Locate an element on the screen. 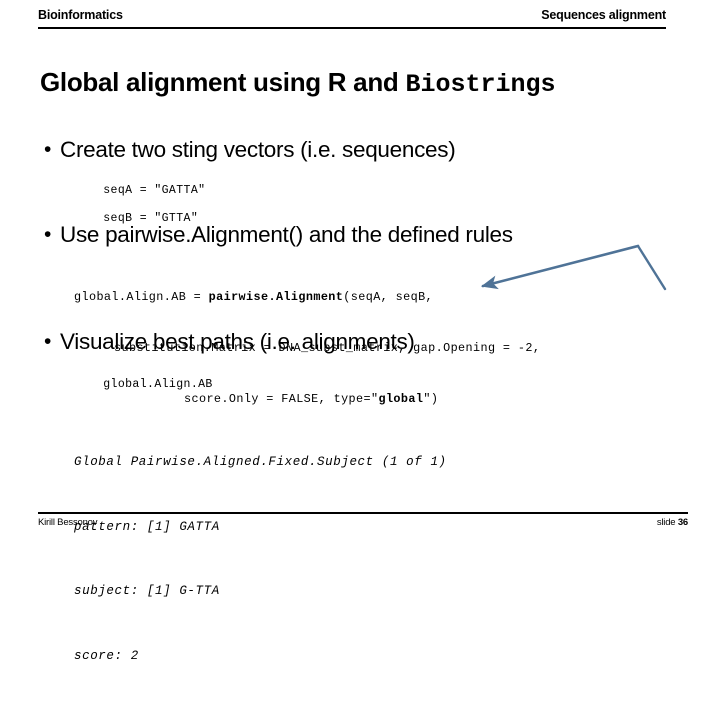 Image resolution: width=720 pixels, height=710 pixels. output-line-subject: subject: [1] G-TTA is located at coordinates (147, 591).